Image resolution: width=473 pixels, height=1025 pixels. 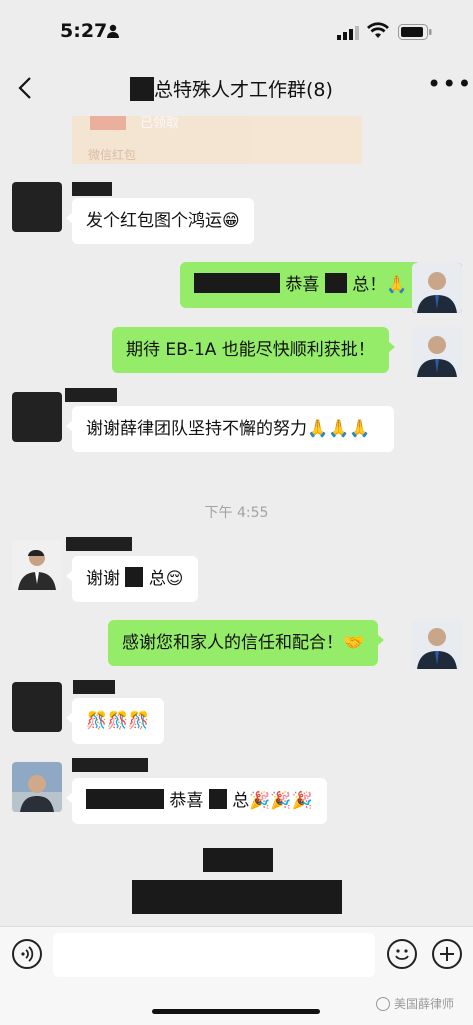 What do you see at coordinates (272, 801) in the screenshot?
I see `message-text-tail: 总🎉🎉🎉` at bounding box center [272, 801].